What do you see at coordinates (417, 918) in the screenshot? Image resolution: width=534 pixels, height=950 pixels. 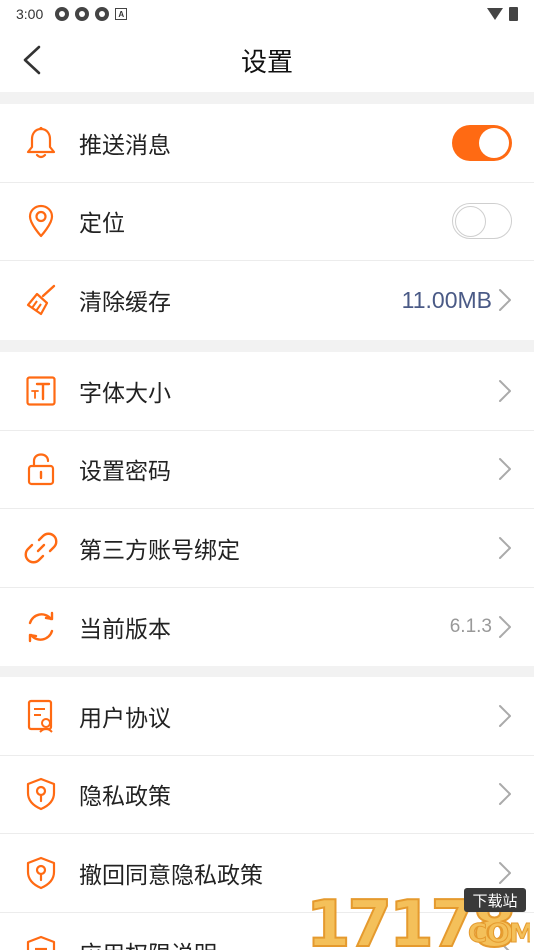 I see `watermark-logo: 17178 下载站 COM` at bounding box center [417, 918].